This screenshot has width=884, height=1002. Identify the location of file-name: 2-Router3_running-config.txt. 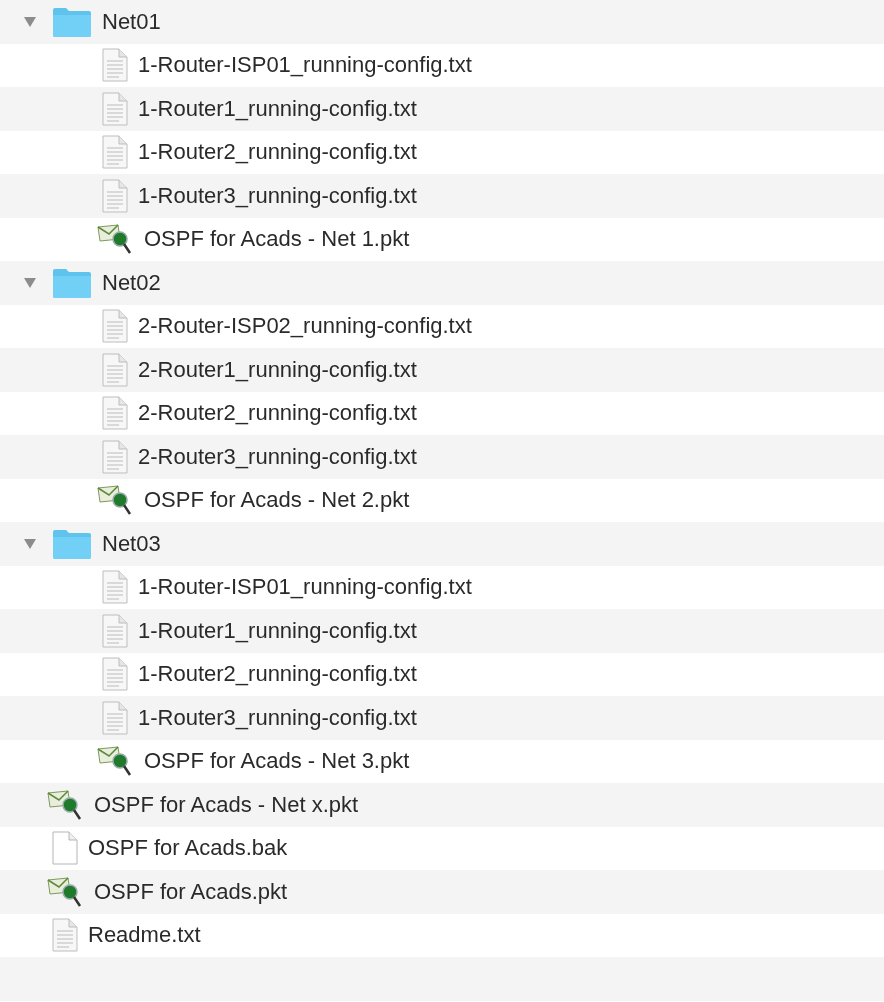
(277, 456).